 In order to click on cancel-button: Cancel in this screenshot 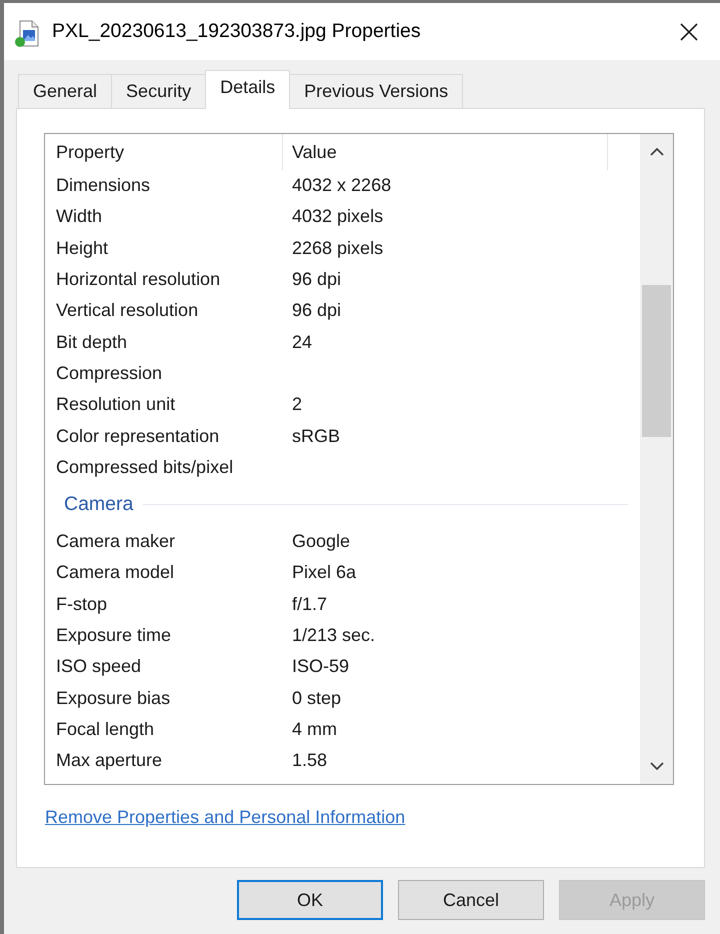, I will do `click(471, 900)`.